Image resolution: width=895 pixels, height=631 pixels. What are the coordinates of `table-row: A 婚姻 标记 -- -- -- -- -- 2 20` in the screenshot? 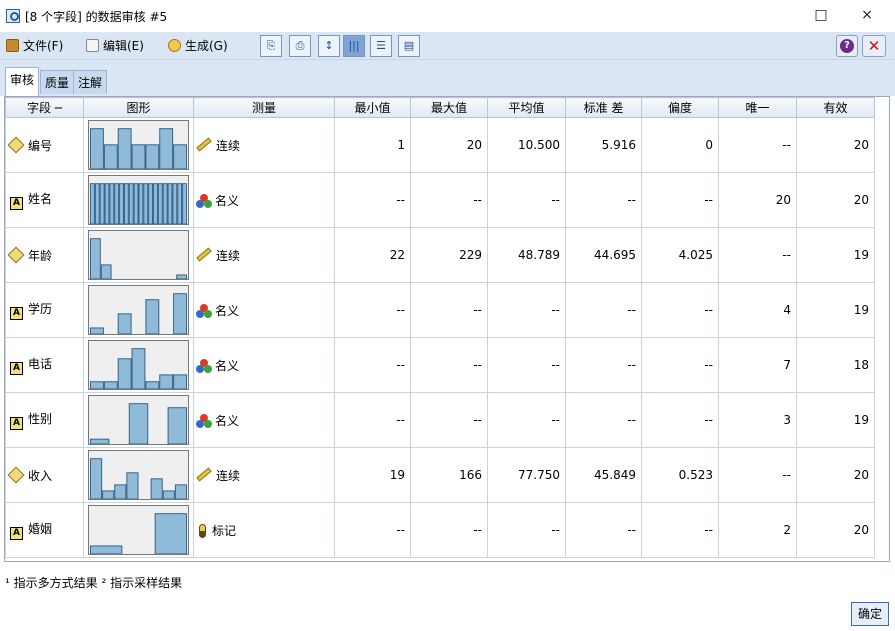 It's located at (440, 530).